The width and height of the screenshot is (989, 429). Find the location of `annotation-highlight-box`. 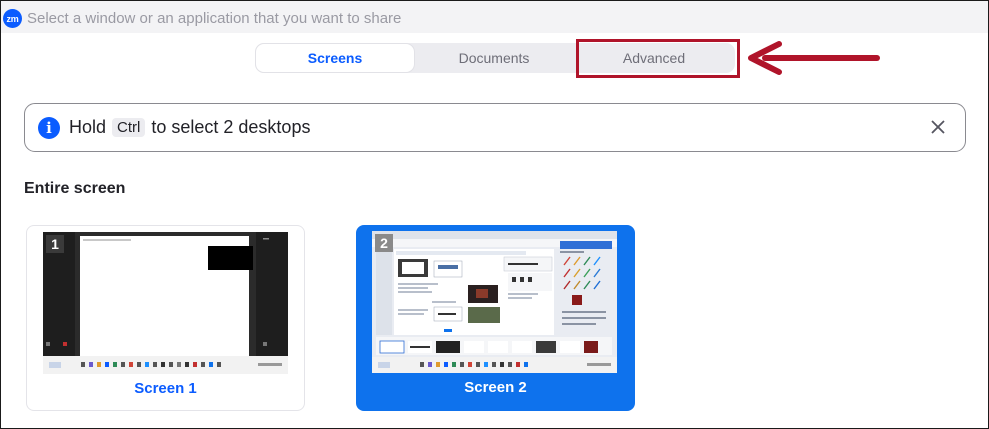

annotation-highlight-box is located at coordinates (658, 58).